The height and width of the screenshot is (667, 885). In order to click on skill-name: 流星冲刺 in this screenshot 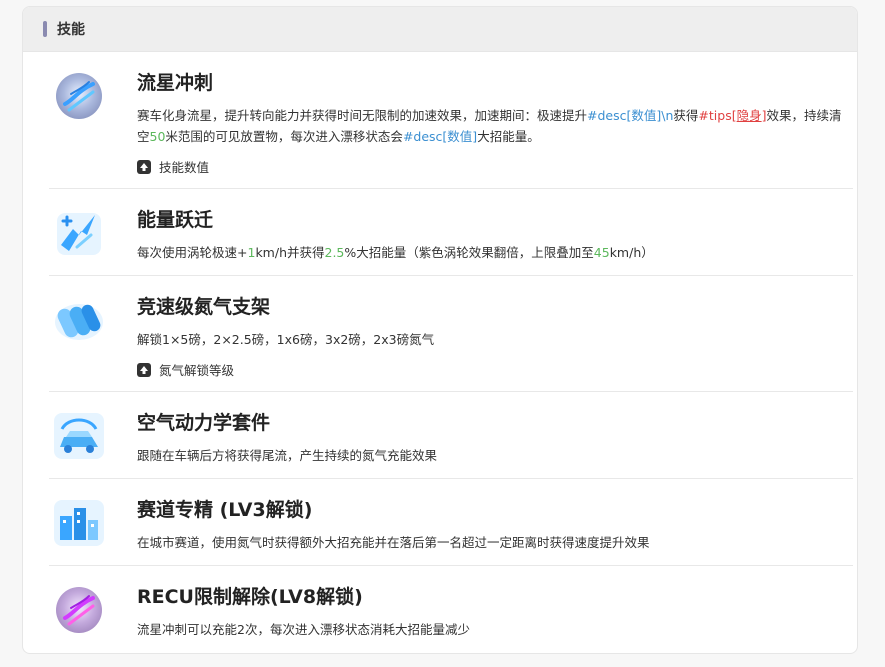, I will do `click(175, 83)`.